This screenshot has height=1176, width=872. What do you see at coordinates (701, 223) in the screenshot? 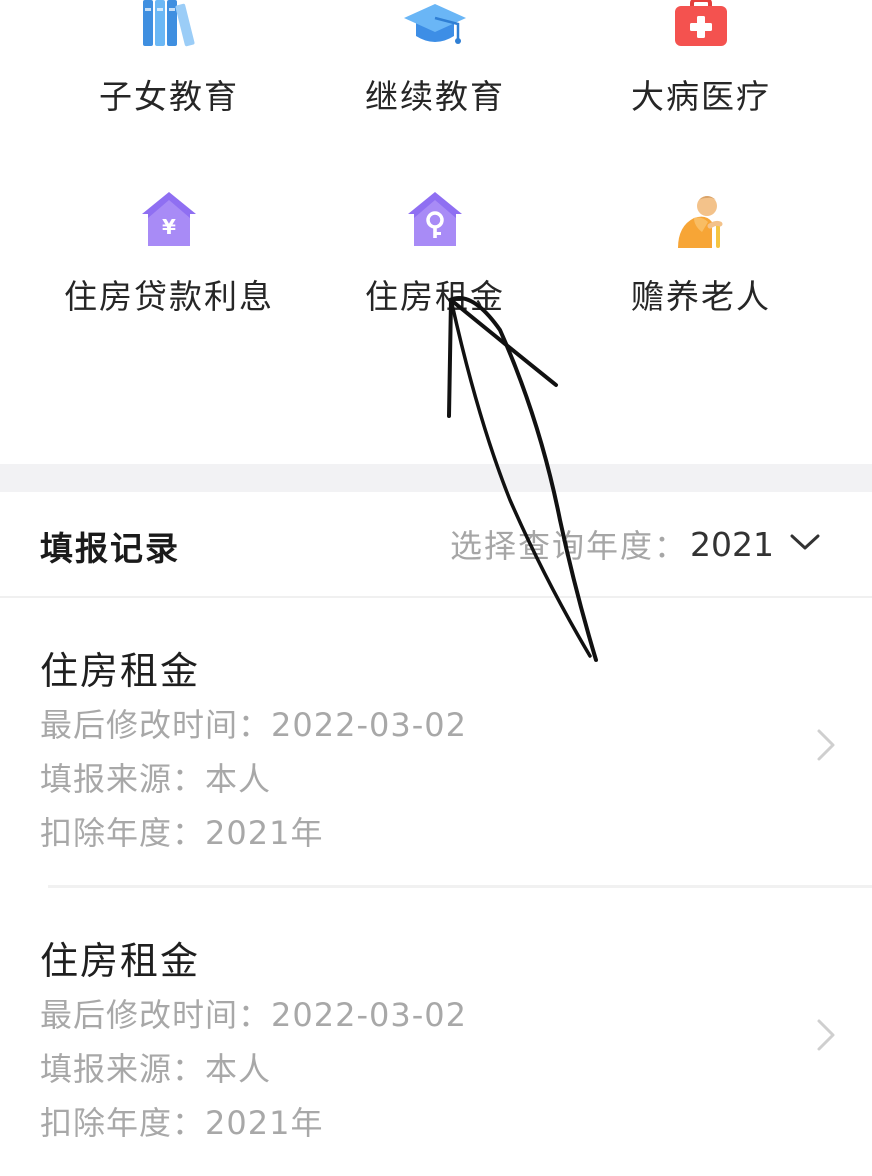
I see `elderly-person-icon` at bounding box center [701, 223].